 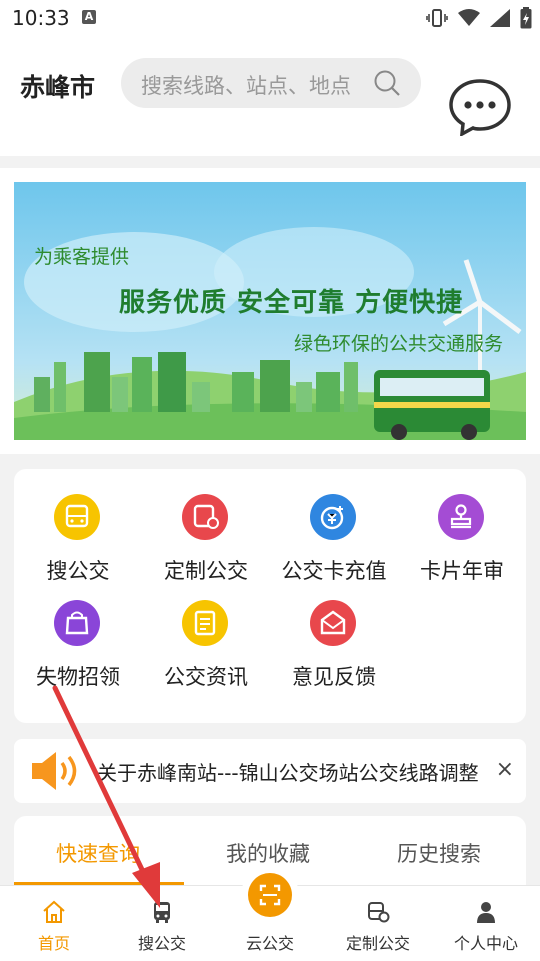 I want to click on top-header: 赤峰市 搜索线路、站点、地点, so click(x=270, y=97).